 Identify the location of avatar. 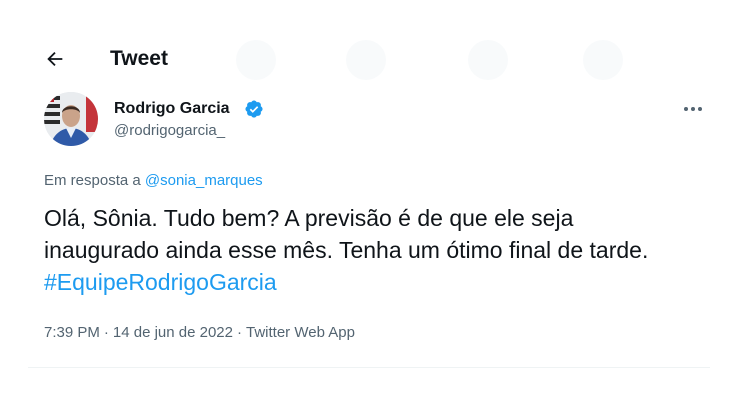
(71, 119).